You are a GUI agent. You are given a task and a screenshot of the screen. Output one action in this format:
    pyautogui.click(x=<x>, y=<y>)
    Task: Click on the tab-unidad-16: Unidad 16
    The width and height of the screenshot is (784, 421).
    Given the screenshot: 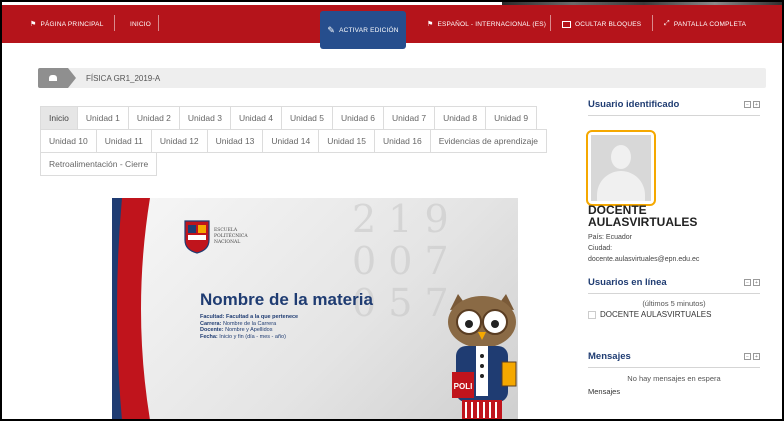 What is the action you would take?
    pyautogui.click(x=402, y=141)
    